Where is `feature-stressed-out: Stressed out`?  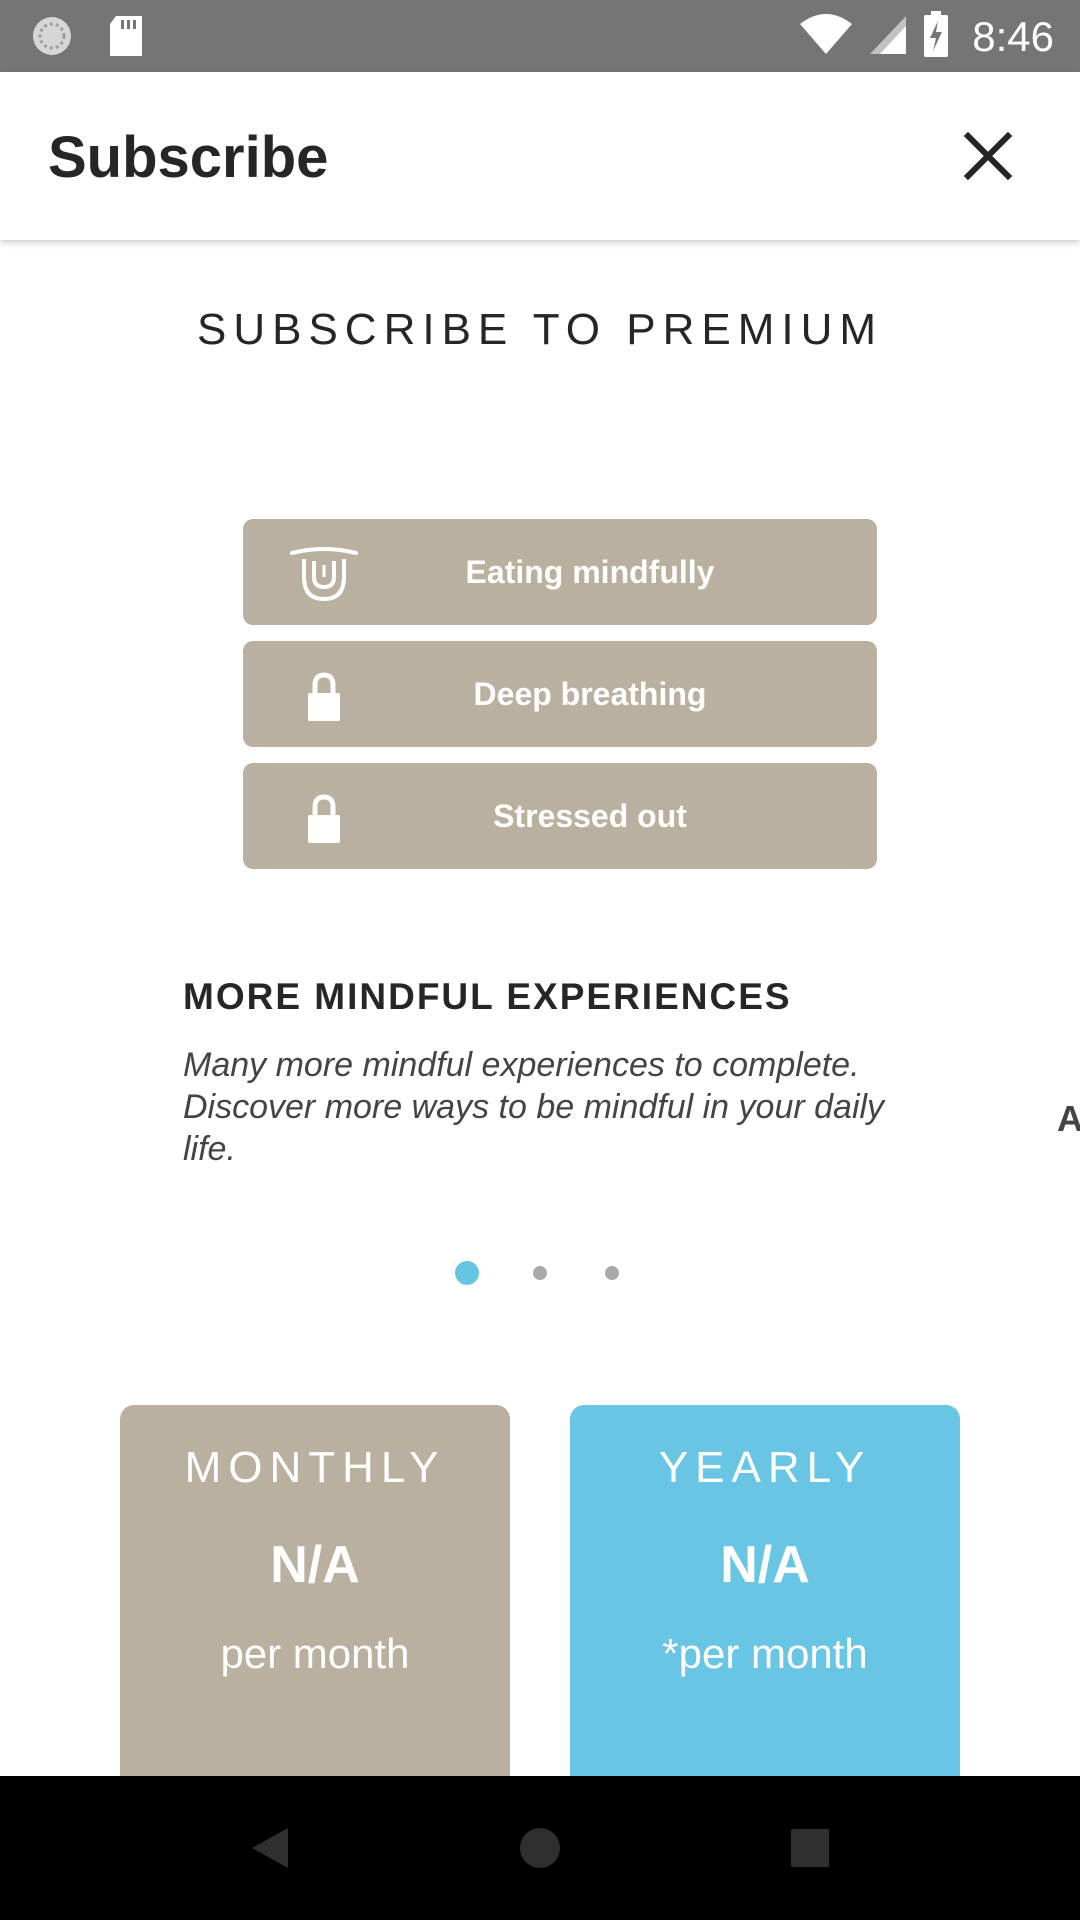 feature-stressed-out: Stressed out is located at coordinates (560, 816).